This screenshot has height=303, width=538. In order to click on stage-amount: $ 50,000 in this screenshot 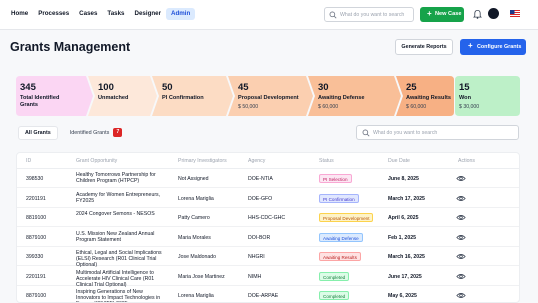, I will do `click(248, 107)`.